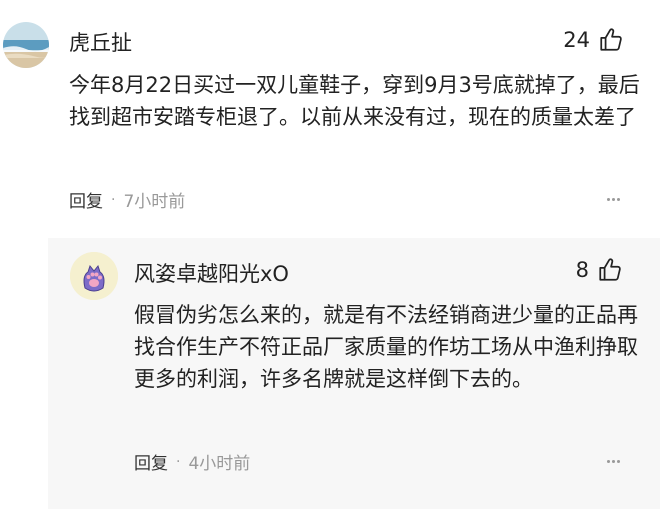 The image size is (660, 509). I want to click on like-count: 24, so click(576, 40).